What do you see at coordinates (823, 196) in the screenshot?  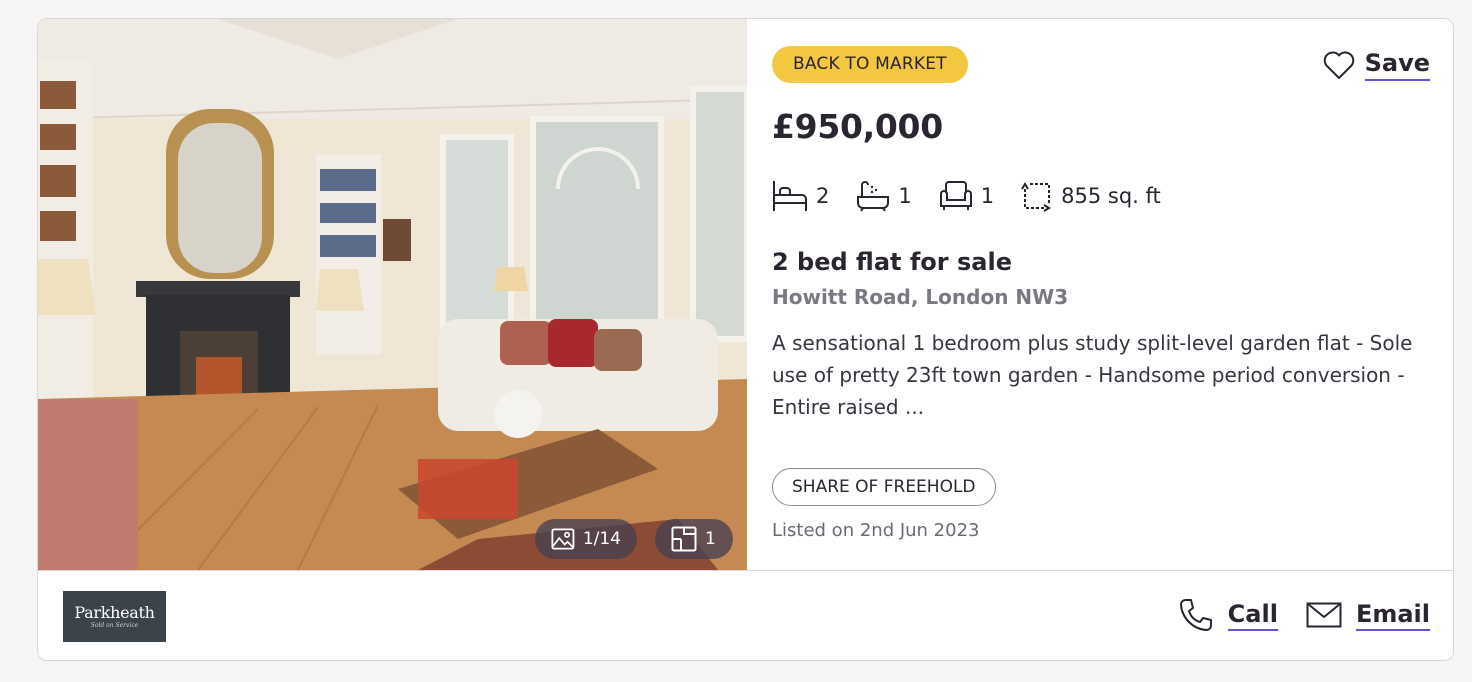 I see `bedrooms-count: 2` at bounding box center [823, 196].